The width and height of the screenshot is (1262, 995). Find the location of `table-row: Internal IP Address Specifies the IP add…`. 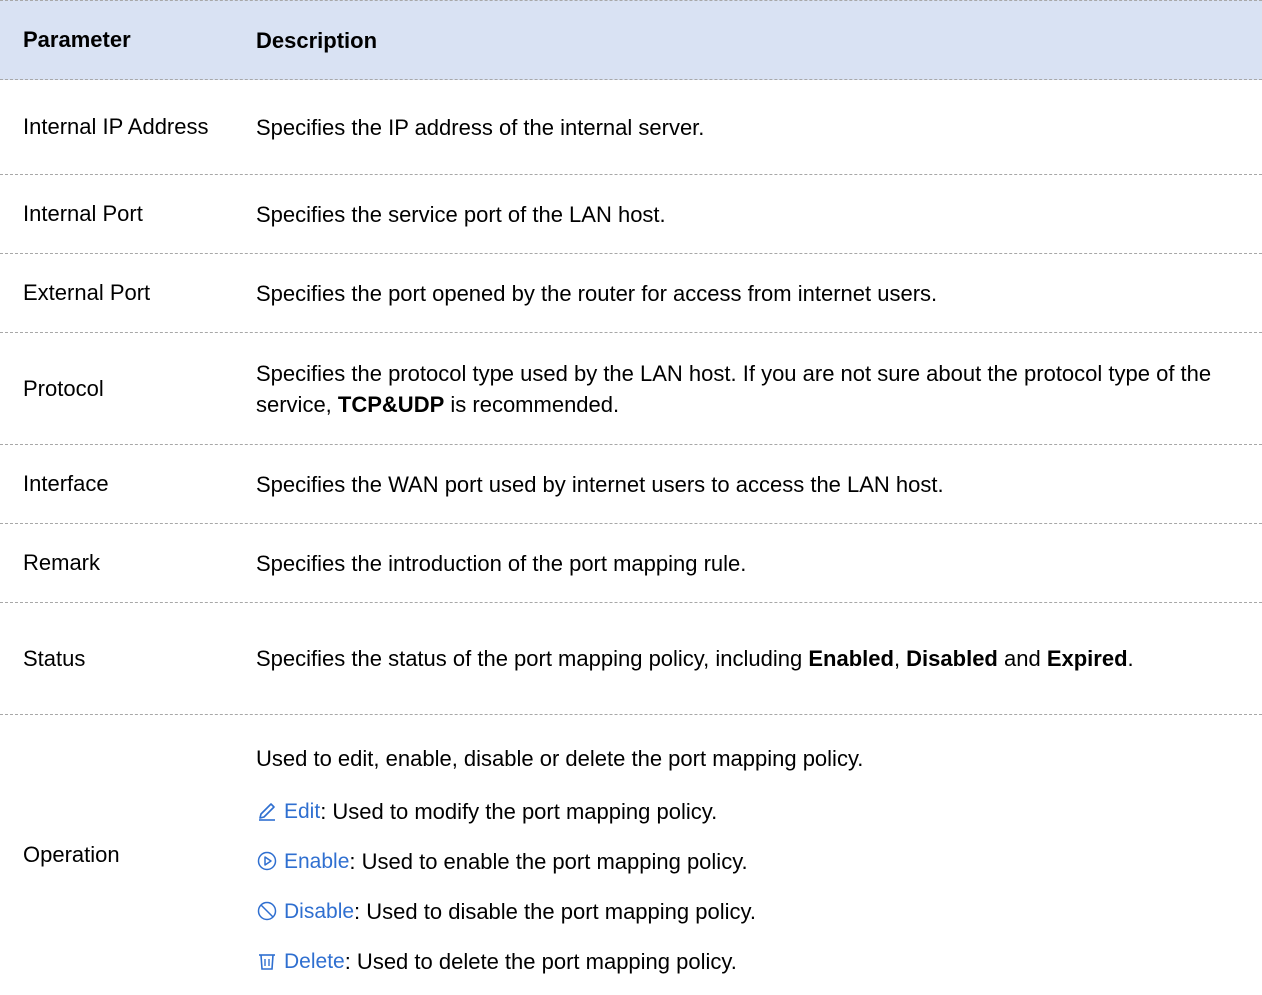

table-row: Internal IP Address Specifies the IP add… is located at coordinates (631, 127).